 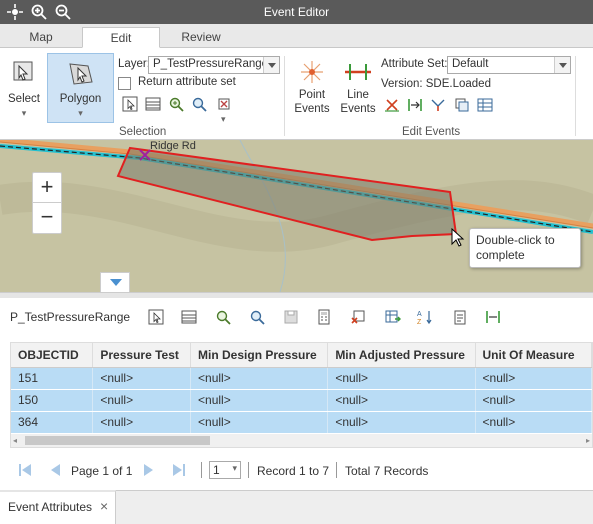 I want to click on map-tooltip: Double-click to complete, so click(x=525, y=248).